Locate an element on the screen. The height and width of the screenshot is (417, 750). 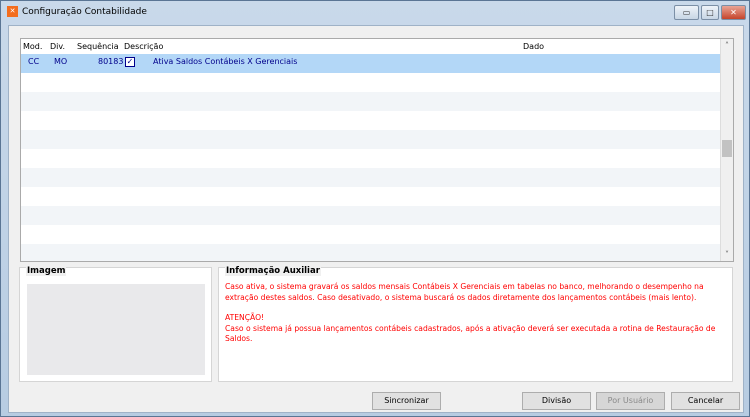
scroll-thumb is located at coordinates (727, 148).